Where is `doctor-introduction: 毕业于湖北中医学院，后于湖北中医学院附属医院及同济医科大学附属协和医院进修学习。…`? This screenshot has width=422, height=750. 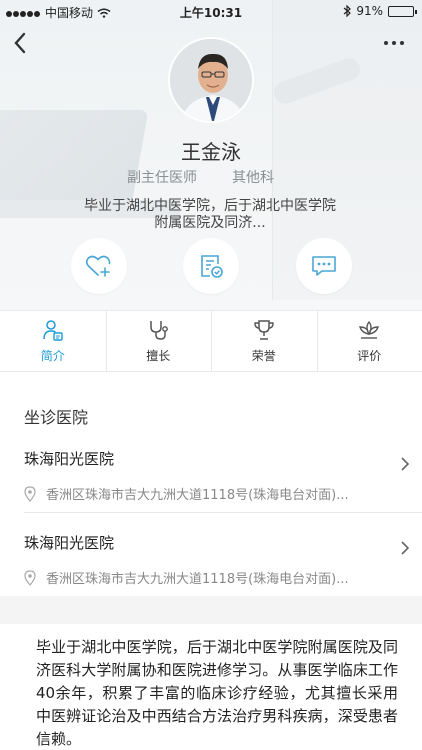
doctor-introduction: 毕业于湖北中医学院，后于湖北中医学院附属医院及同济医科大学附属协和医院进修学习。… is located at coordinates (217, 693).